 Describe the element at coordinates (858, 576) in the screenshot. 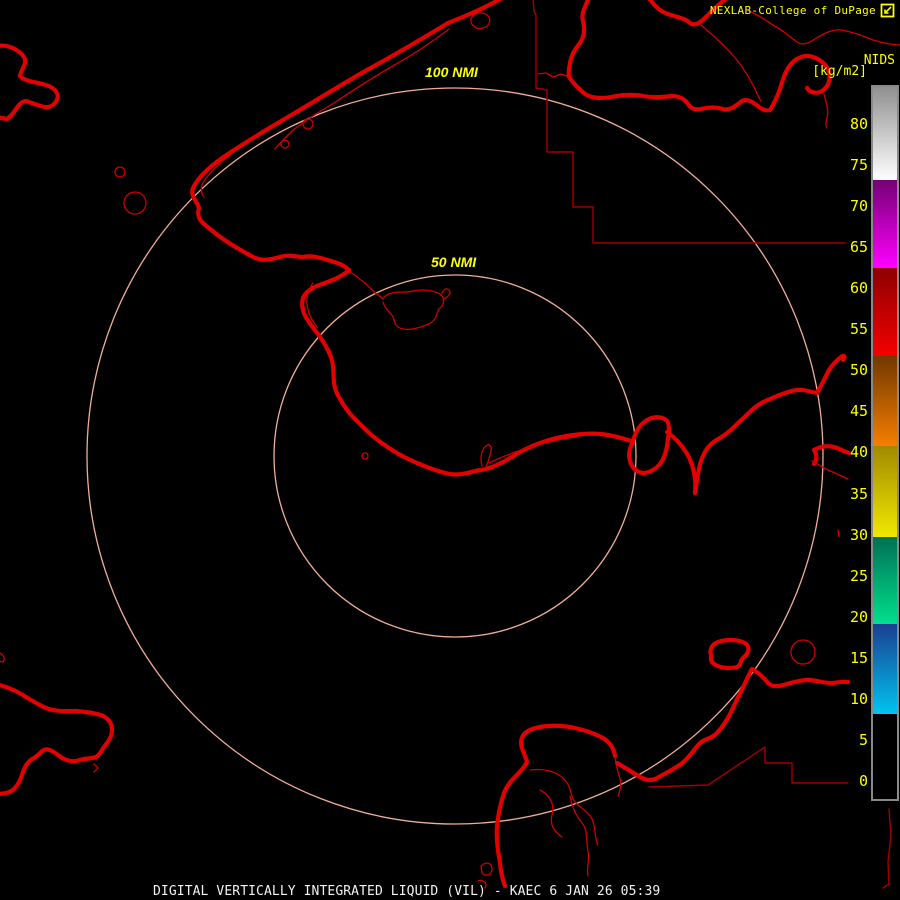

I see `colorbar-tick-label: 25` at that location.